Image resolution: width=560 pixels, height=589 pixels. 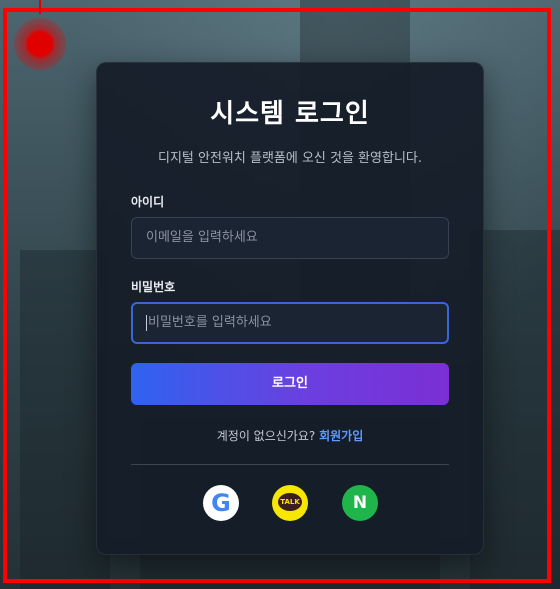 What do you see at coordinates (341, 436) in the screenshot?
I see `signup-link: 회원가입` at bounding box center [341, 436].